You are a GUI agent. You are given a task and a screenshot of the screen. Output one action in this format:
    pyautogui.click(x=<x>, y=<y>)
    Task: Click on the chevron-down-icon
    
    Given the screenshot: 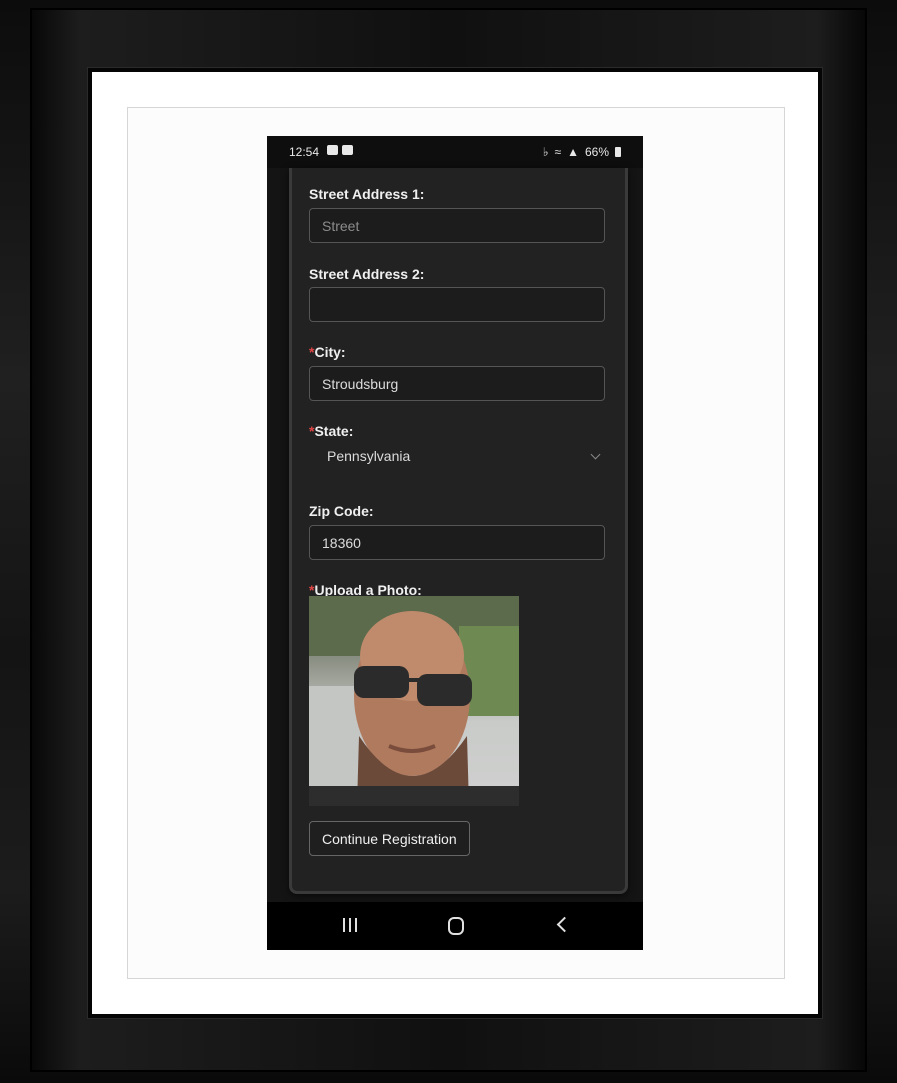 What is the action you would take?
    pyautogui.click(x=595, y=454)
    